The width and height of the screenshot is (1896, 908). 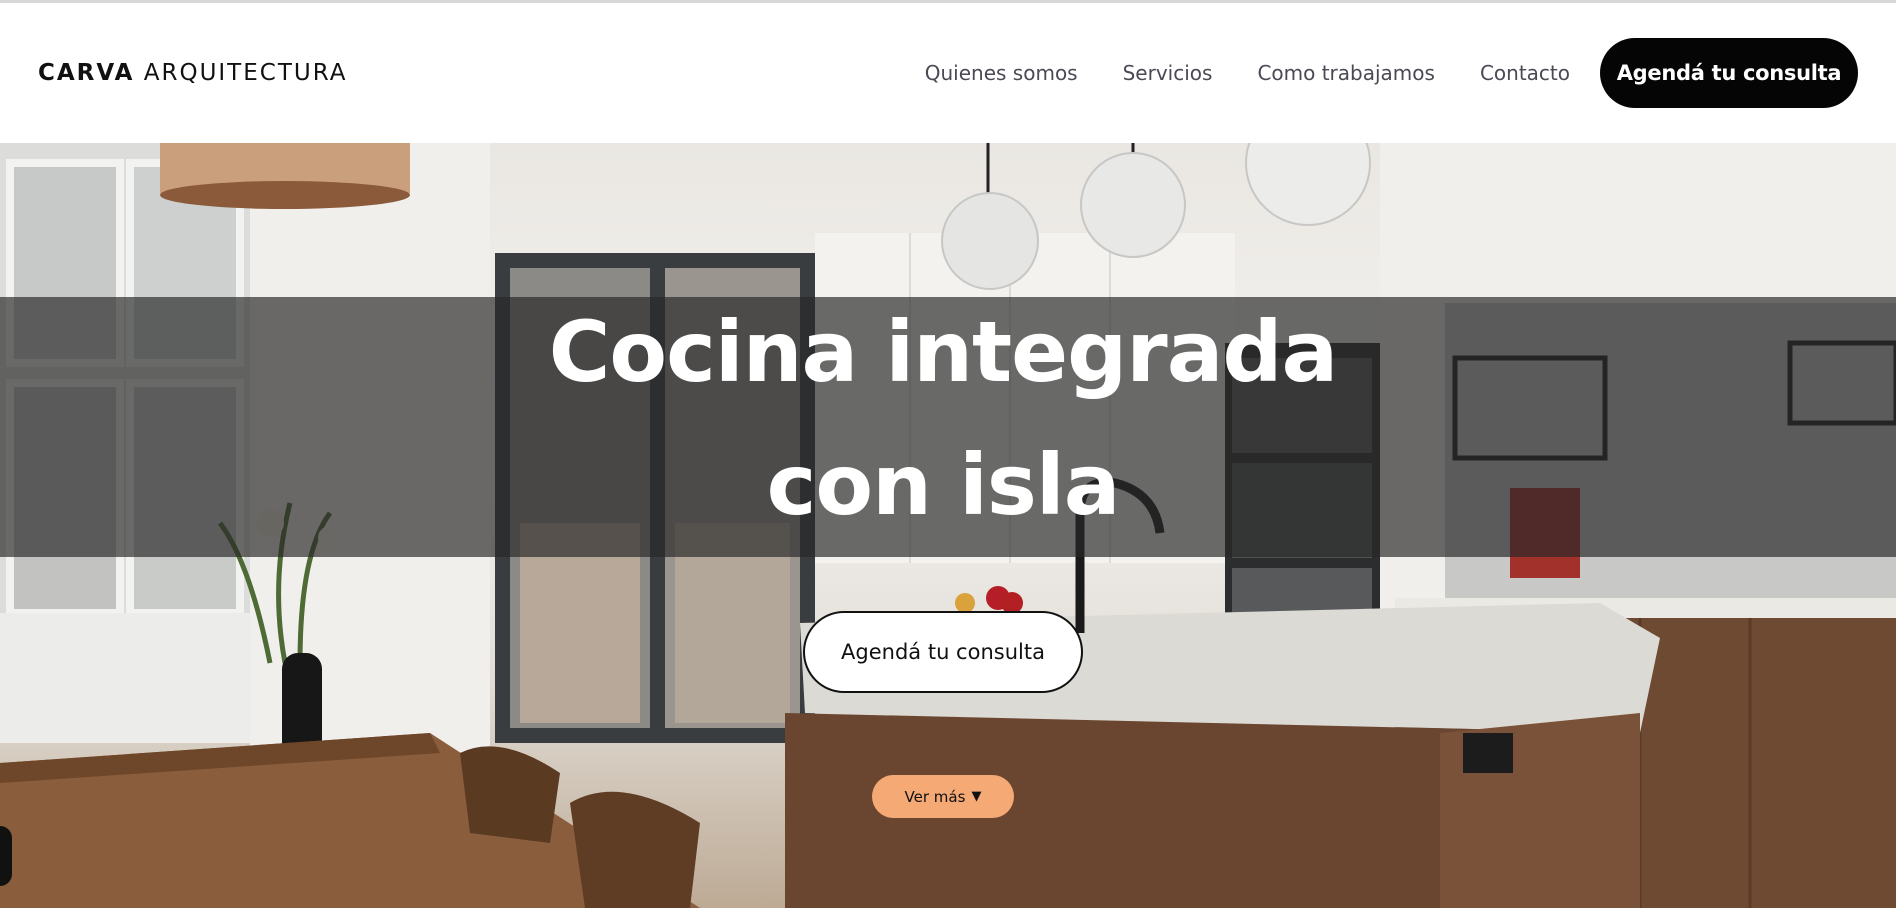 I want to click on caret-down-icon: ▼, so click(x=976, y=796).